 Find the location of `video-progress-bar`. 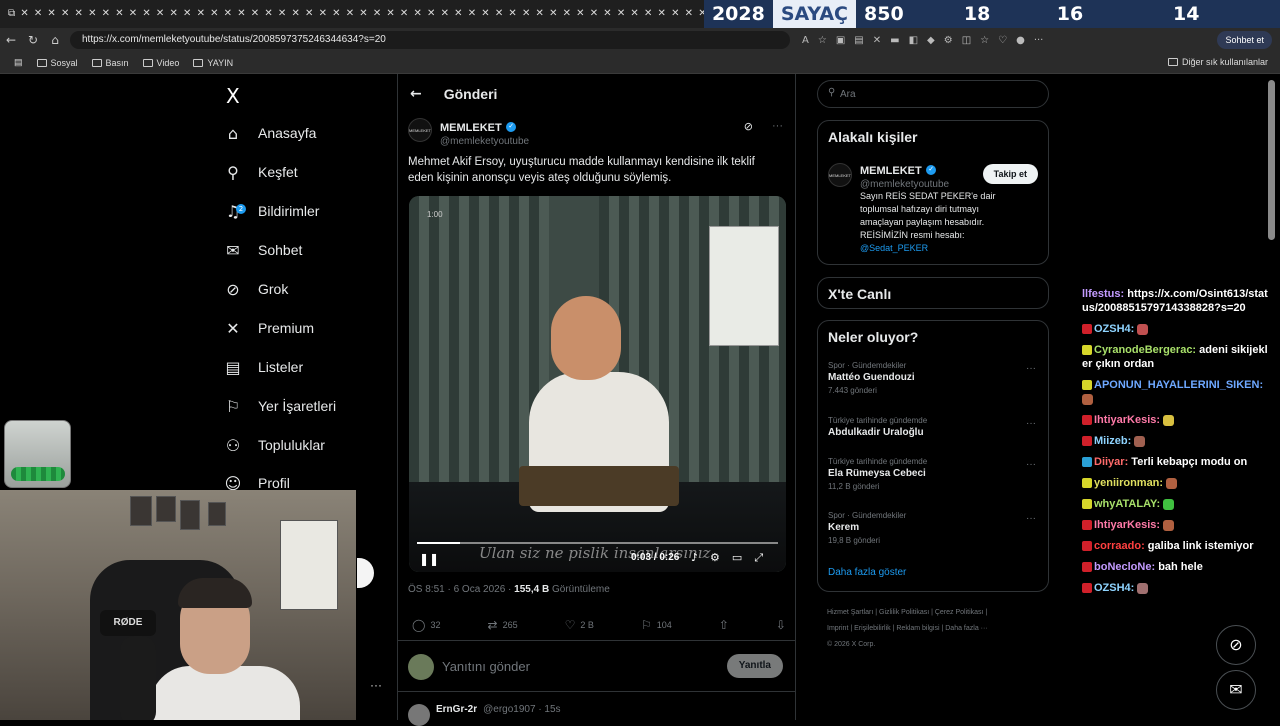

video-progress-bar is located at coordinates (597, 543).